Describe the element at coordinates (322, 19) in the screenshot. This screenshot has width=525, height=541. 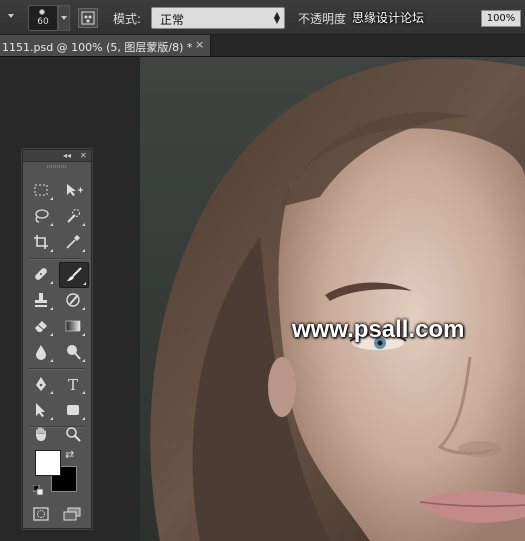
I see `opacity-label: 不透明度` at that location.